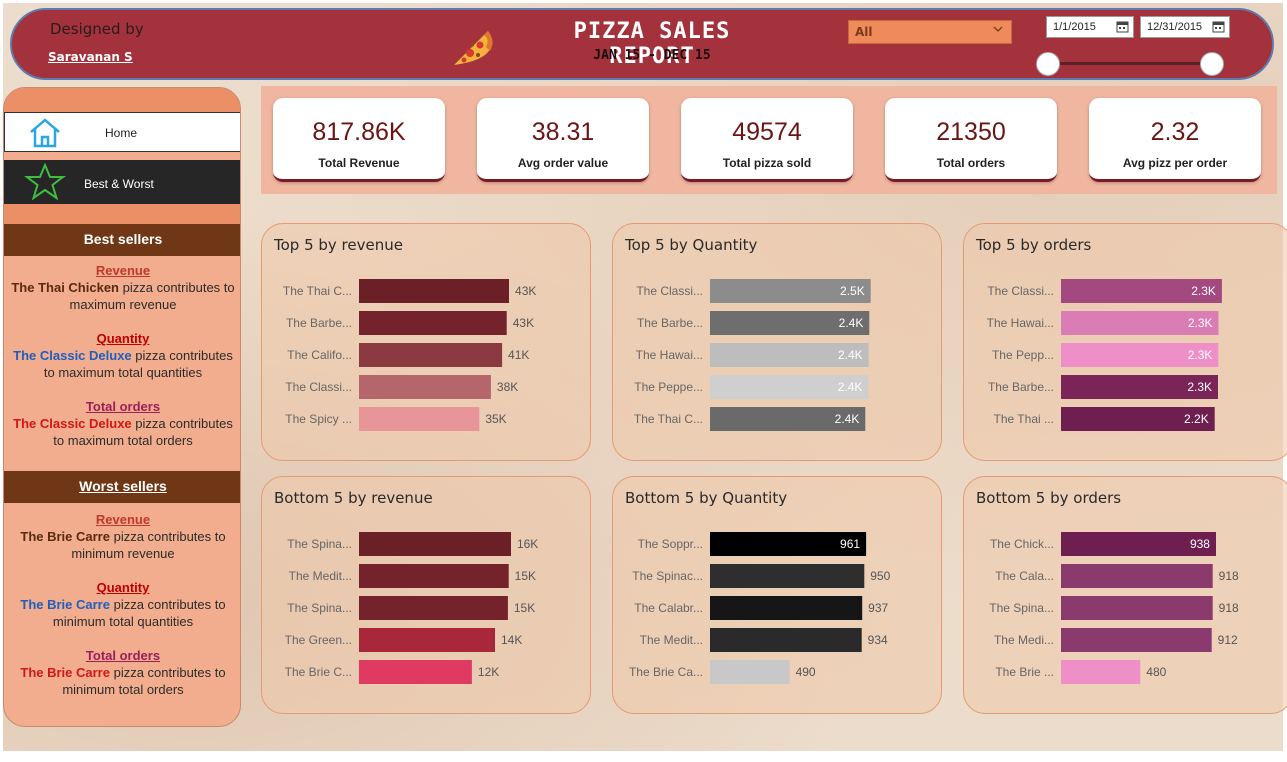  Describe the element at coordinates (65, 287) in the screenshot. I see `best-revenue-pizza: The Thai Chicken` at that location.